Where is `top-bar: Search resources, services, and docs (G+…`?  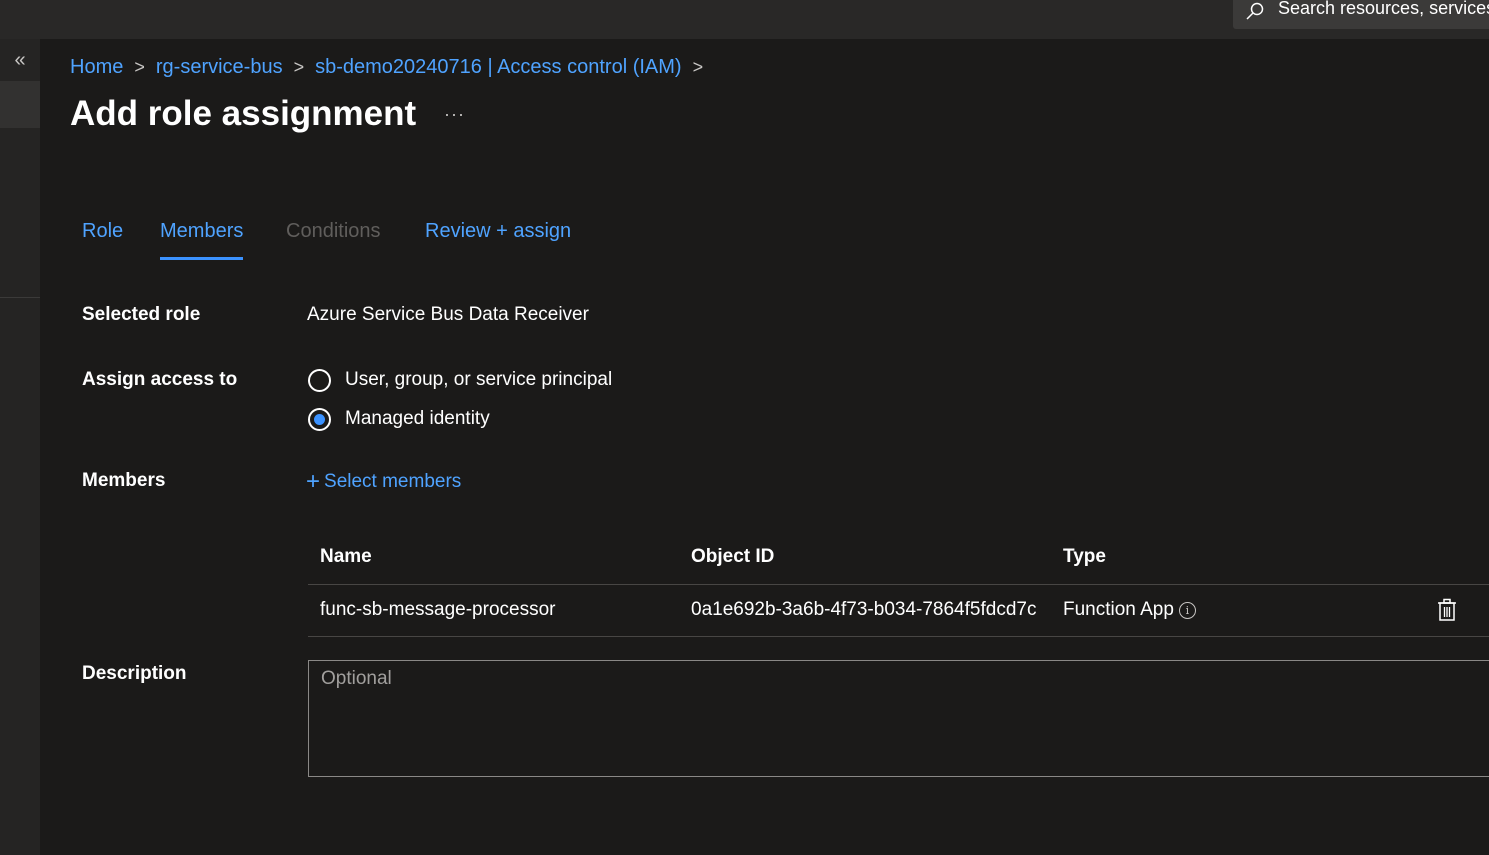
top-bar: Search resources, services, and docs (G+… is located at coordinates (744, 19).